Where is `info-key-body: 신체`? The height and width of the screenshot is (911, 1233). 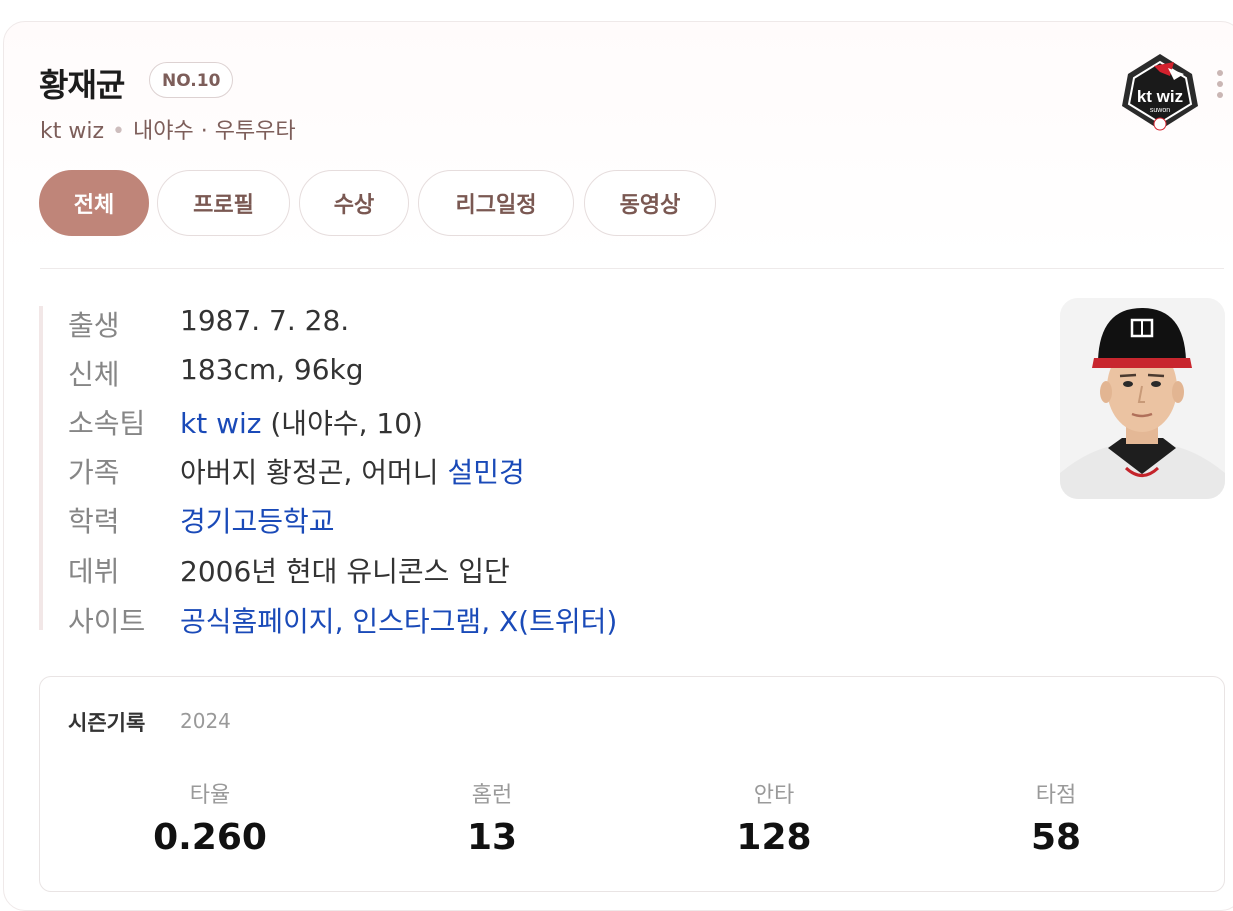 info-key-body: 신체 is located at coordinates (94, 374).